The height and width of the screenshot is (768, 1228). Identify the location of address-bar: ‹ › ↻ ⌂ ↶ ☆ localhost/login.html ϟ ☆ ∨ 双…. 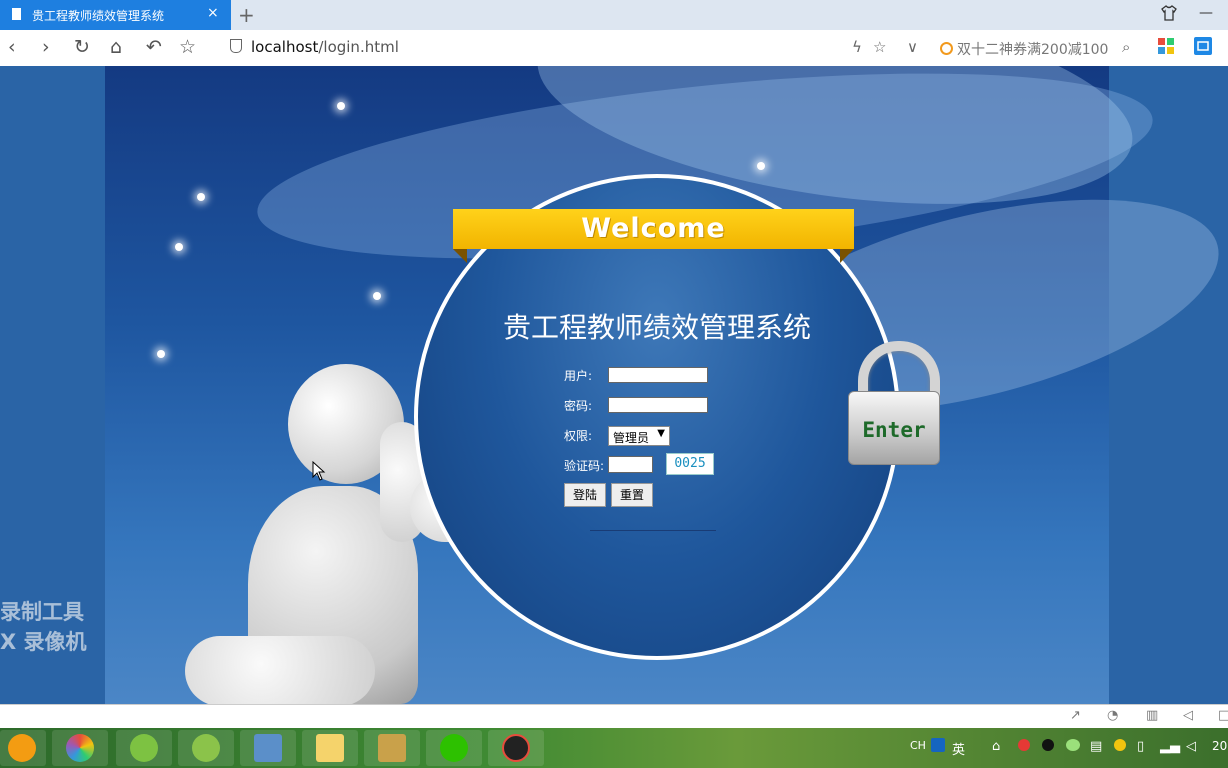
(614, 48).